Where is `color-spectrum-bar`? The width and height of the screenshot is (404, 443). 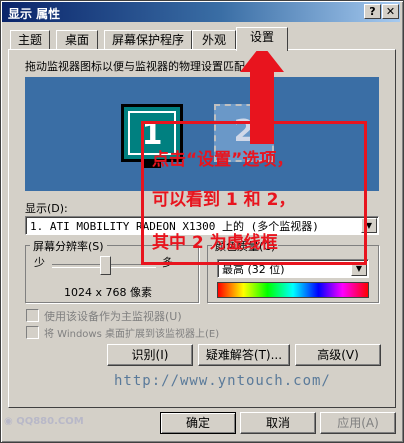 color-spectrum-bar is located at coordinates (293, 290).